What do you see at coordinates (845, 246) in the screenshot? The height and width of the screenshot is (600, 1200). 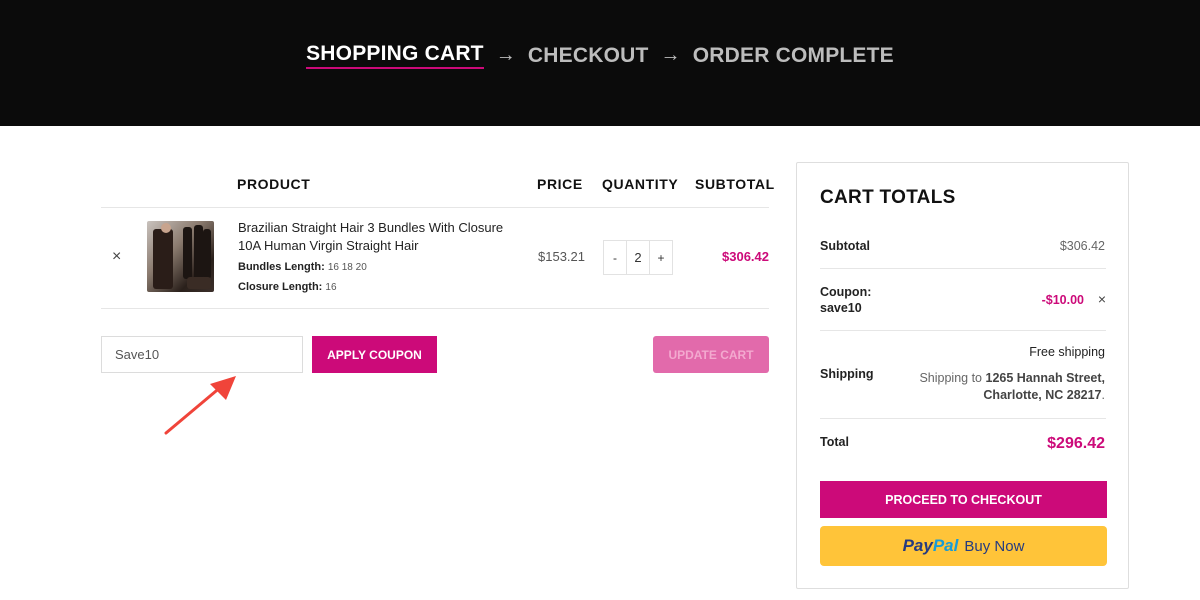 I see `subtotal-label: Subtotal` at bounding box center [845, 246].